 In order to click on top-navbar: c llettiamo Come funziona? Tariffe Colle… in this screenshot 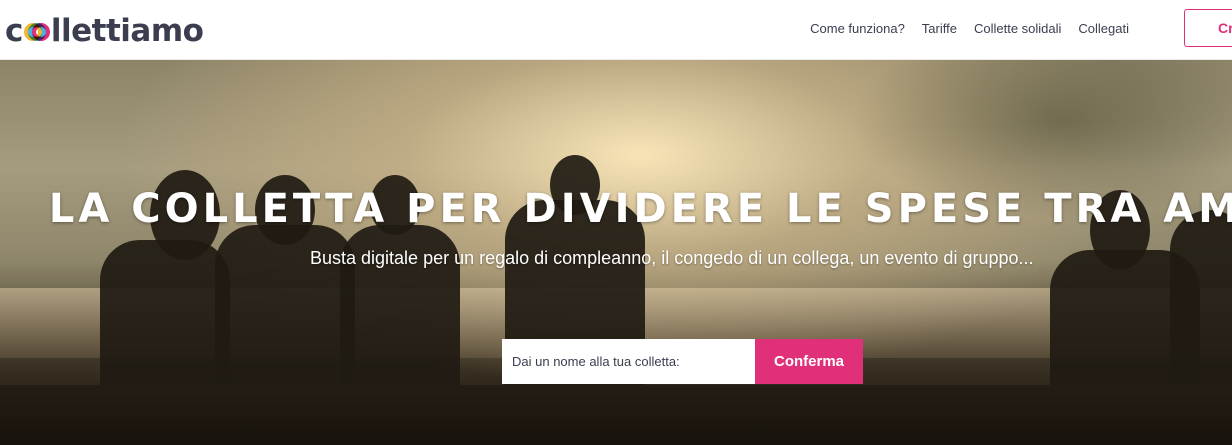, I will do `click(616, 30)`.